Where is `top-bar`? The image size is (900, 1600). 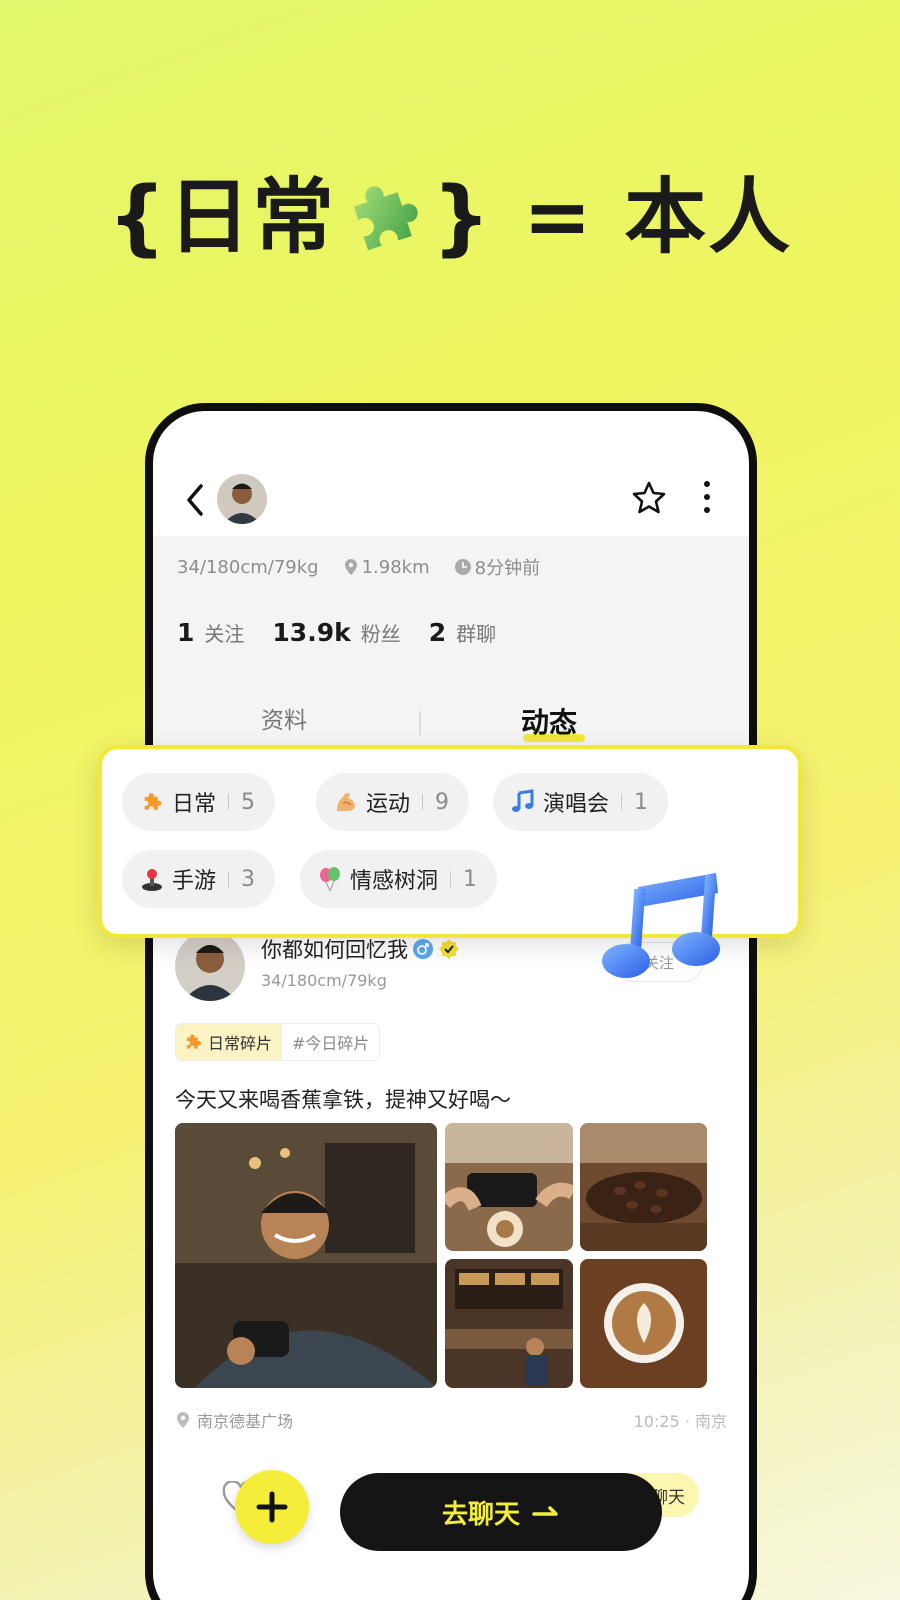
top-bar is located at coordinates (451, 501).